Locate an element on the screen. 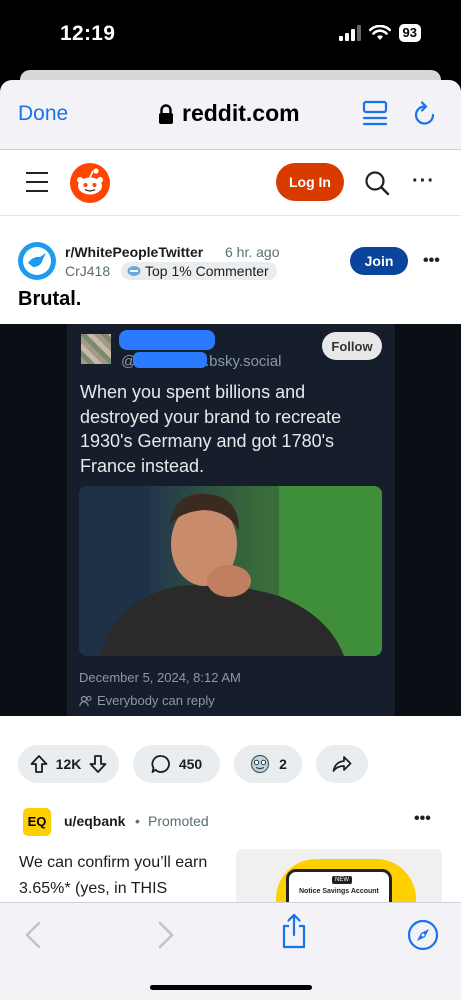 Image resolution: width=461 pixels, height=1000 pixels. reader-mode-icon is located at coordinates (375, 114).